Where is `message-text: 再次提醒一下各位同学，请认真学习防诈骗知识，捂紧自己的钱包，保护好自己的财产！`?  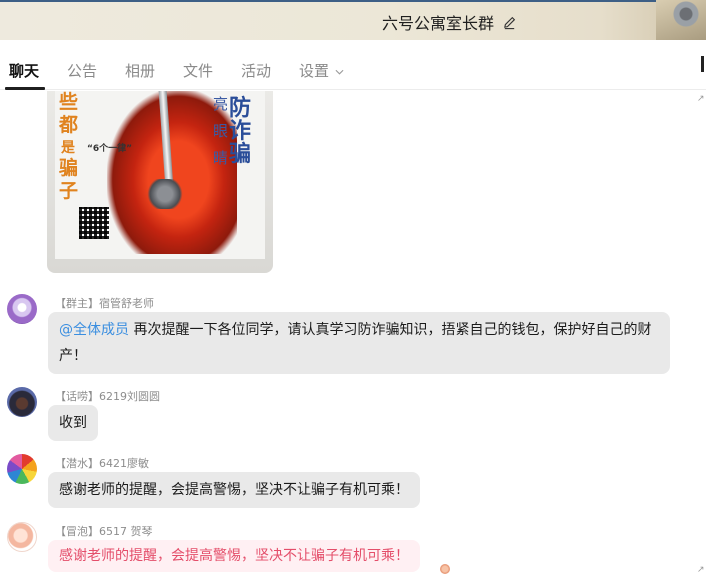 message-text: 再次提醒一下各位同学，请认真学习防诈骗知识，捂紧自己的钱包，保护好自己的财产！ is located at coordinates (355, 343).